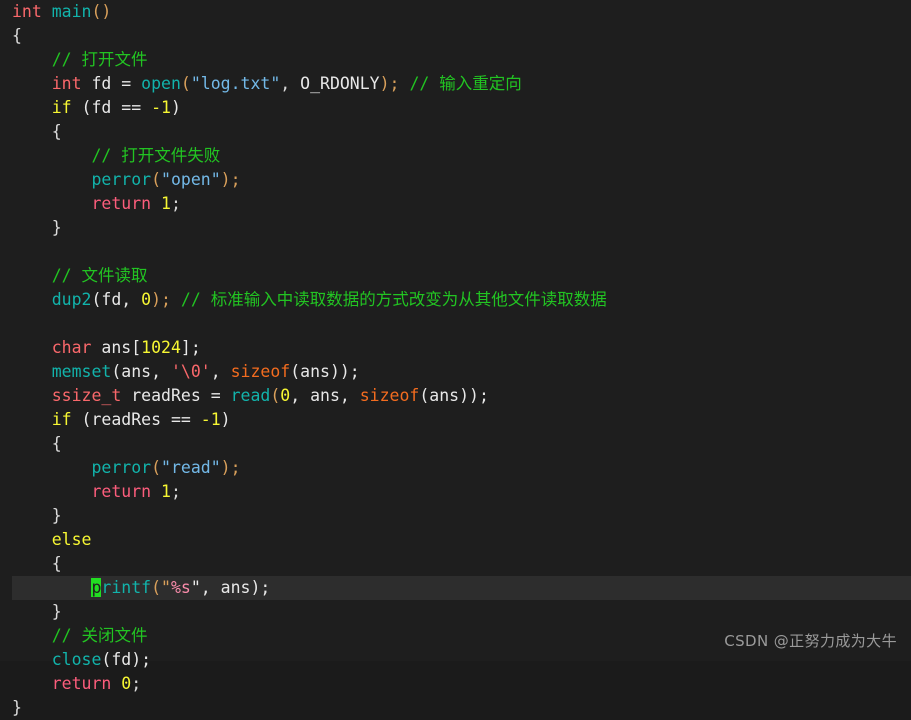 The image size is (911, 720). What do you see at coordinates (455, 468) in the screenshot?
I see `code-line: perror("read");` at bounding box center [455, 468].